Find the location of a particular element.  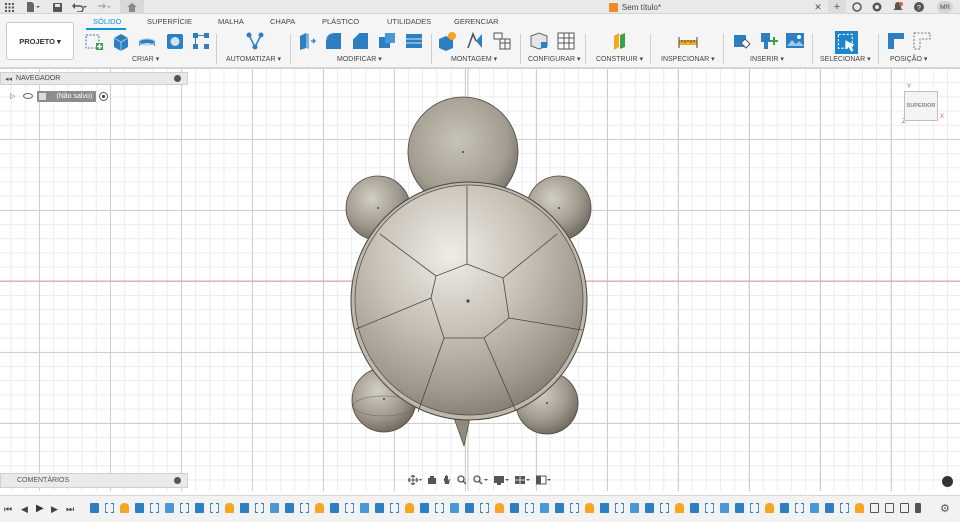

visibility-eye-icon is located at coordinates (28, 96).